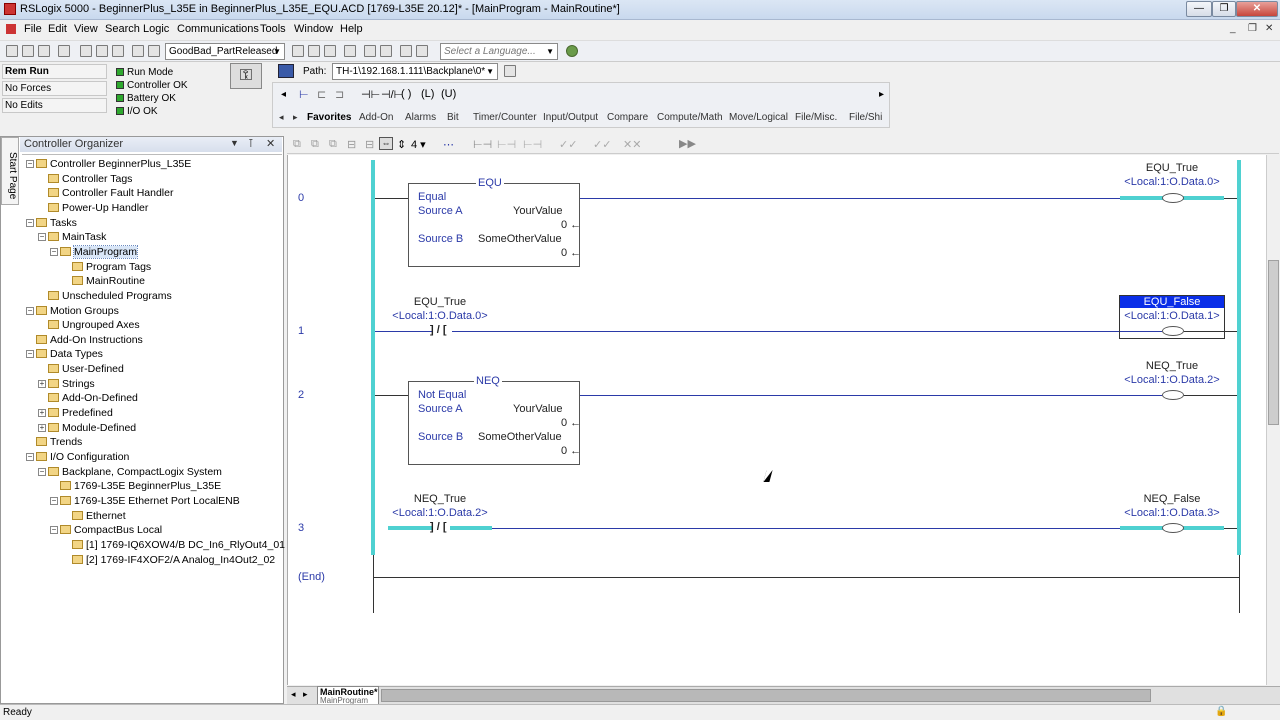 The width and height of the screenshot is (1280, 720). What do you see at coordinates (1172, 366) in the screenshot?
I see `coil-tag: NEQ_True` at bounding box center [1172, 366].